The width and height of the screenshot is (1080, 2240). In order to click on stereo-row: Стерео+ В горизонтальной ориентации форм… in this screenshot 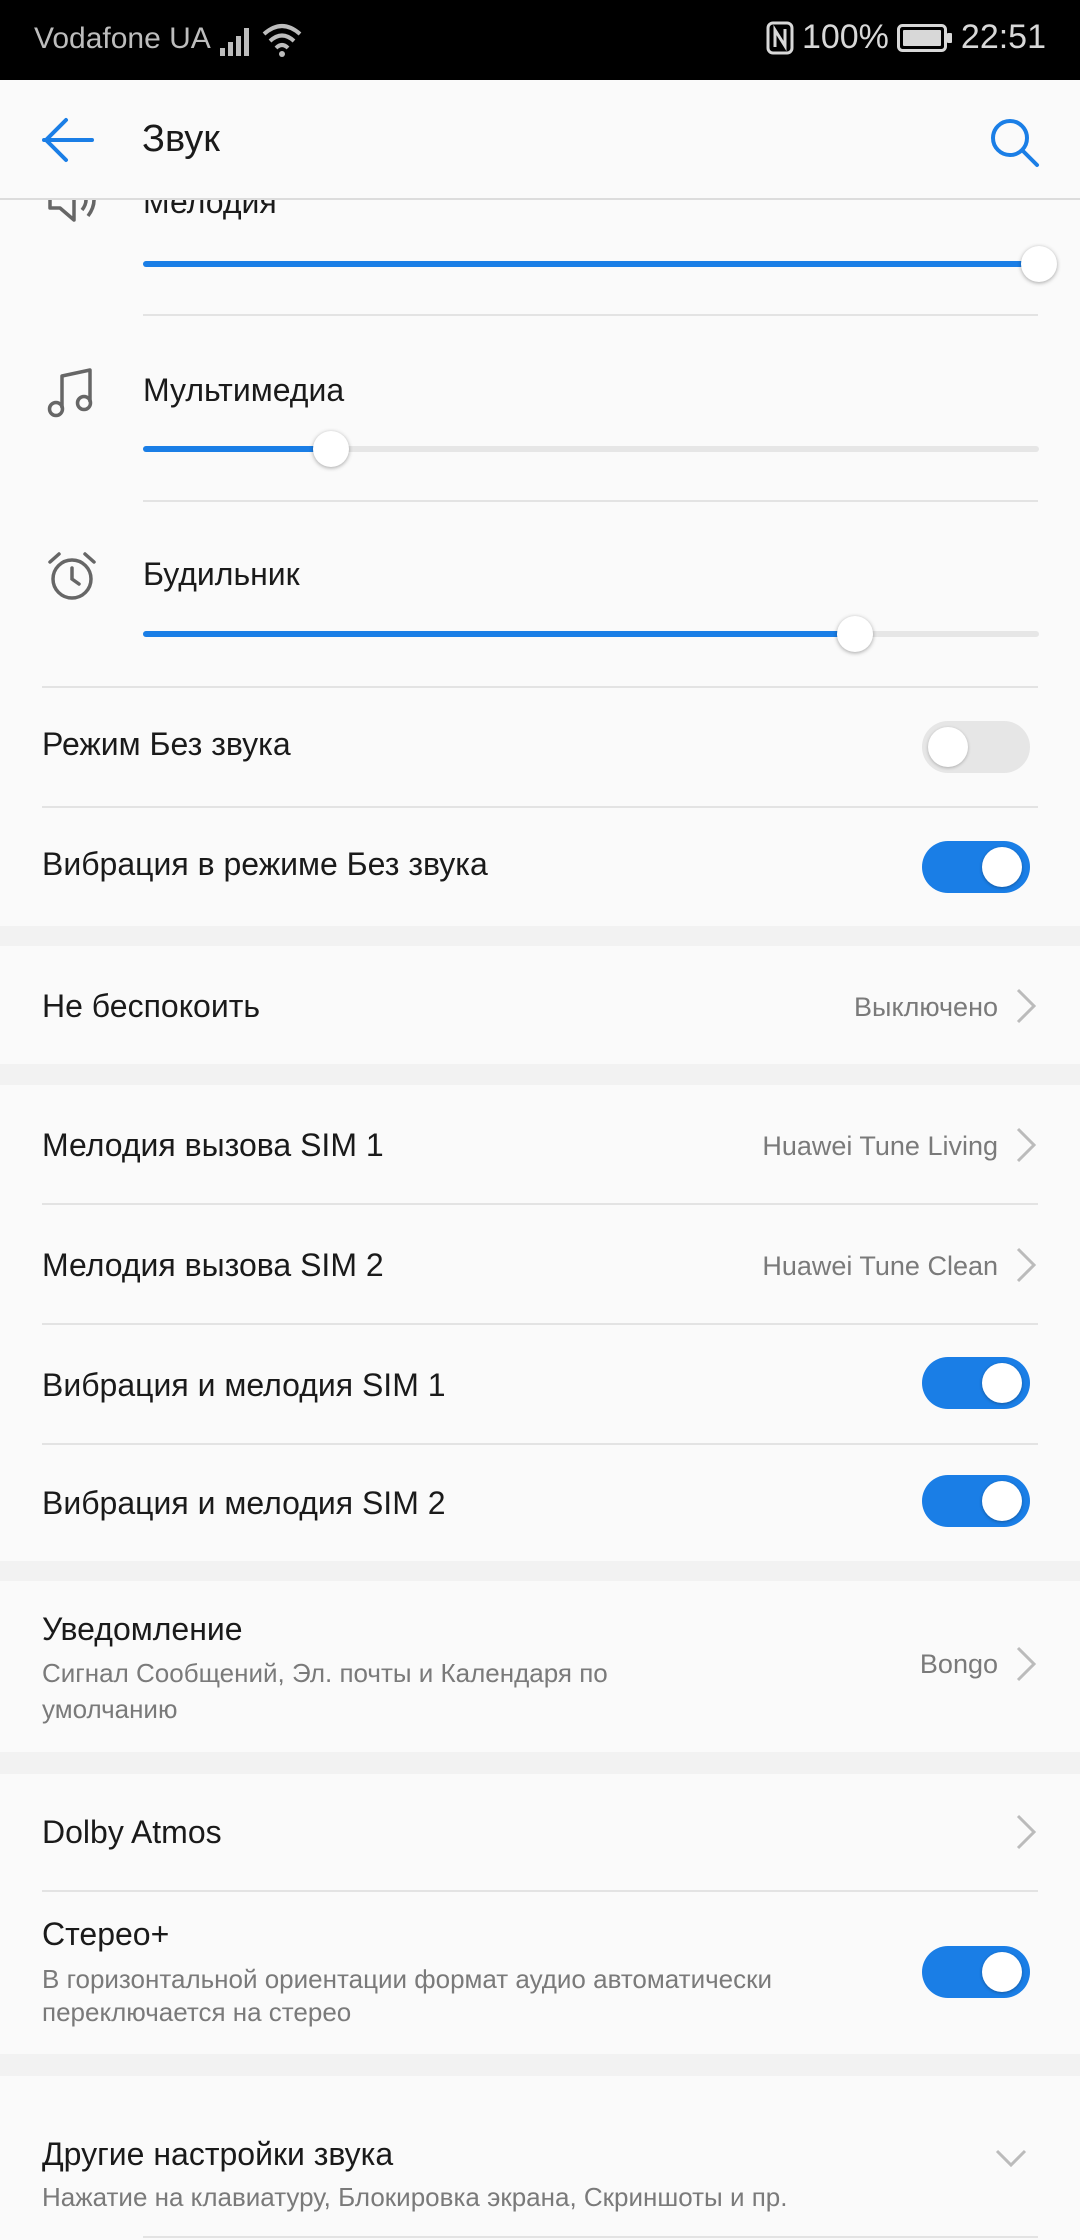, I will do `click(540, 1973)`.